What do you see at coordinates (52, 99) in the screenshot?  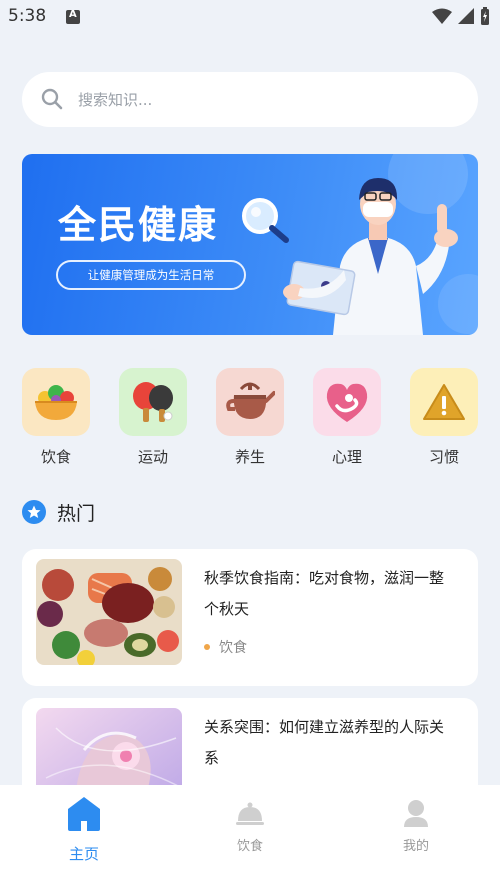 I see `search-icon` at bounding box center [52, 99].